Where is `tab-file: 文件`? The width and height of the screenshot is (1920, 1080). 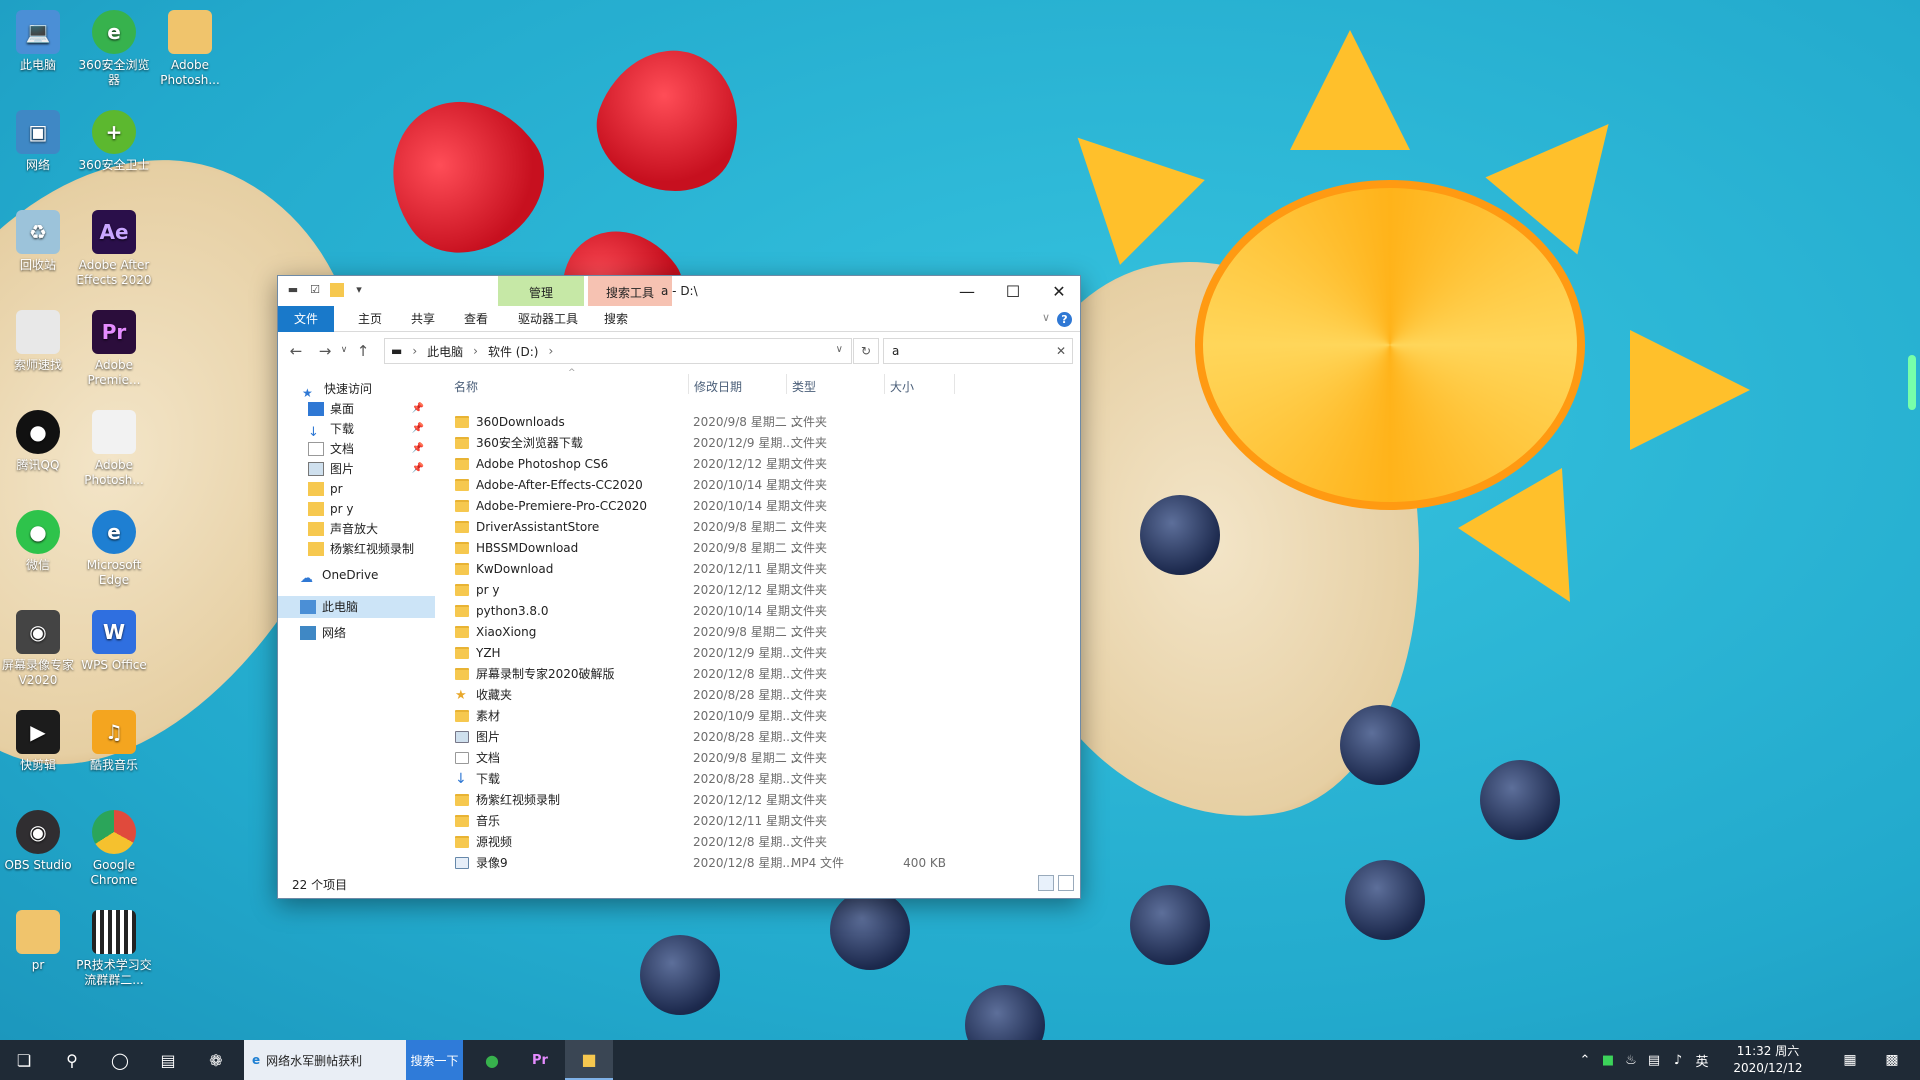
tab-file: 文件 is located at coordinates (306, 319).